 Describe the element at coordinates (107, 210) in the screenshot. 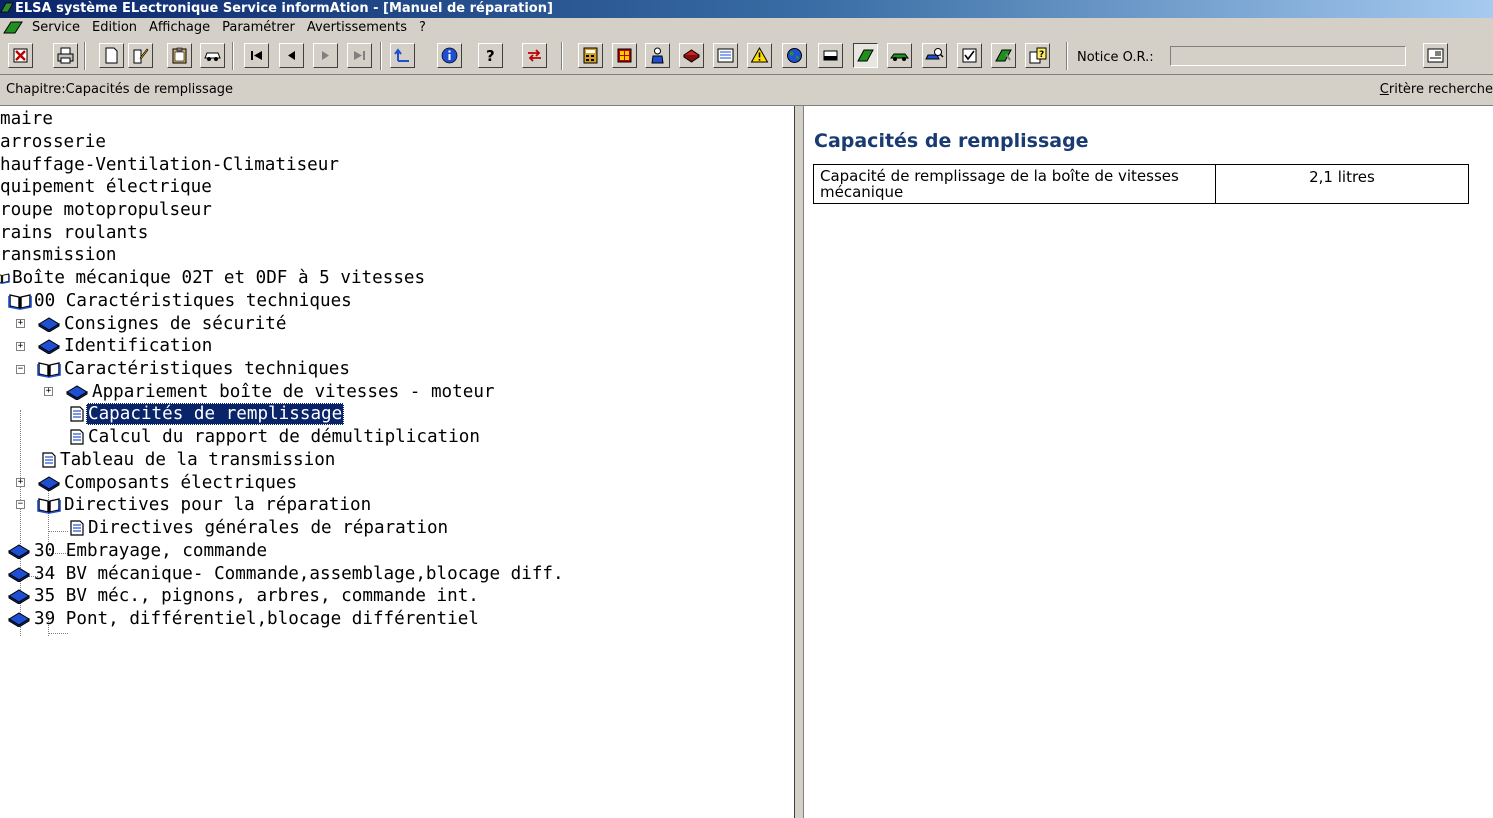

I see `tree-item-groupe-motopropulseur: roupe motopropulseur` at that location.